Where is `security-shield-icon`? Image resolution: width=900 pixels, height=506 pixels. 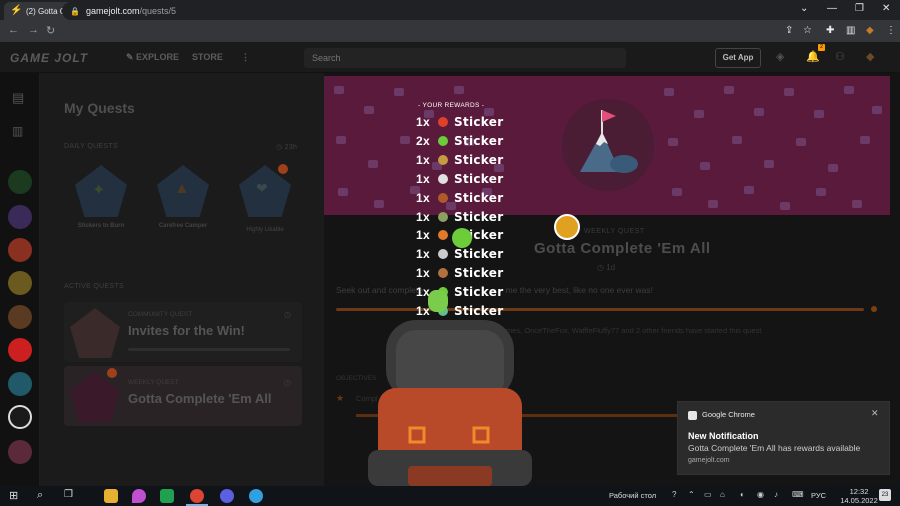
security-shield-icon is located at coordinates (167, 496).